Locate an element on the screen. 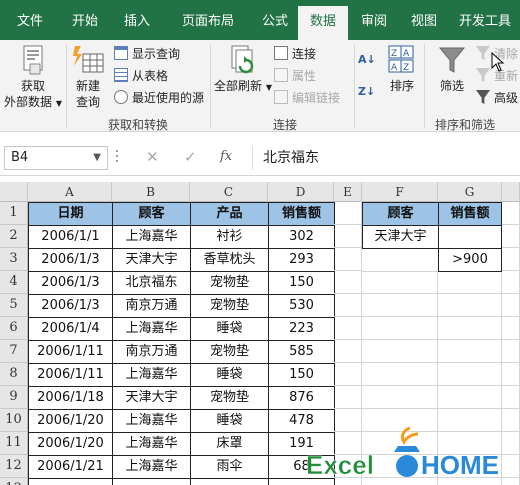  tab-formulas: 公式 is located at coordinates (275, 20).